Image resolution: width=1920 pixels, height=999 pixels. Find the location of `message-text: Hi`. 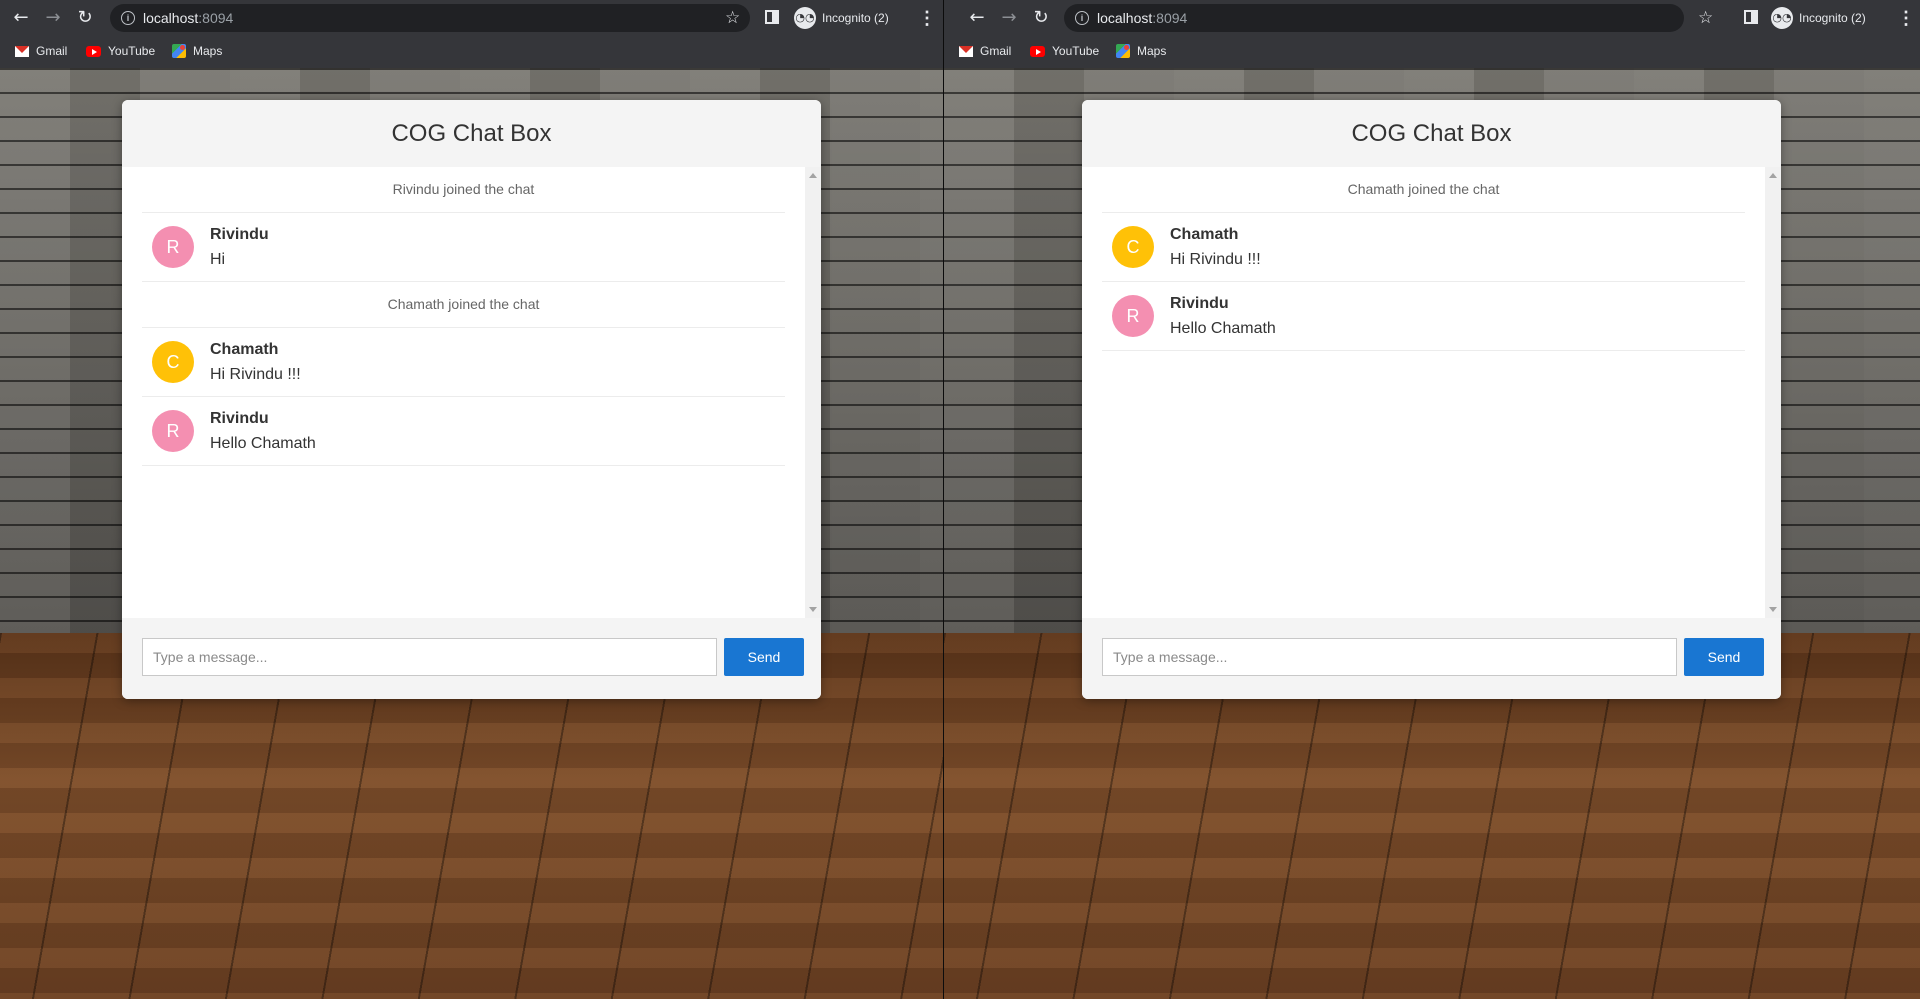

message-text: Hi is located at coordinates (218, 259).